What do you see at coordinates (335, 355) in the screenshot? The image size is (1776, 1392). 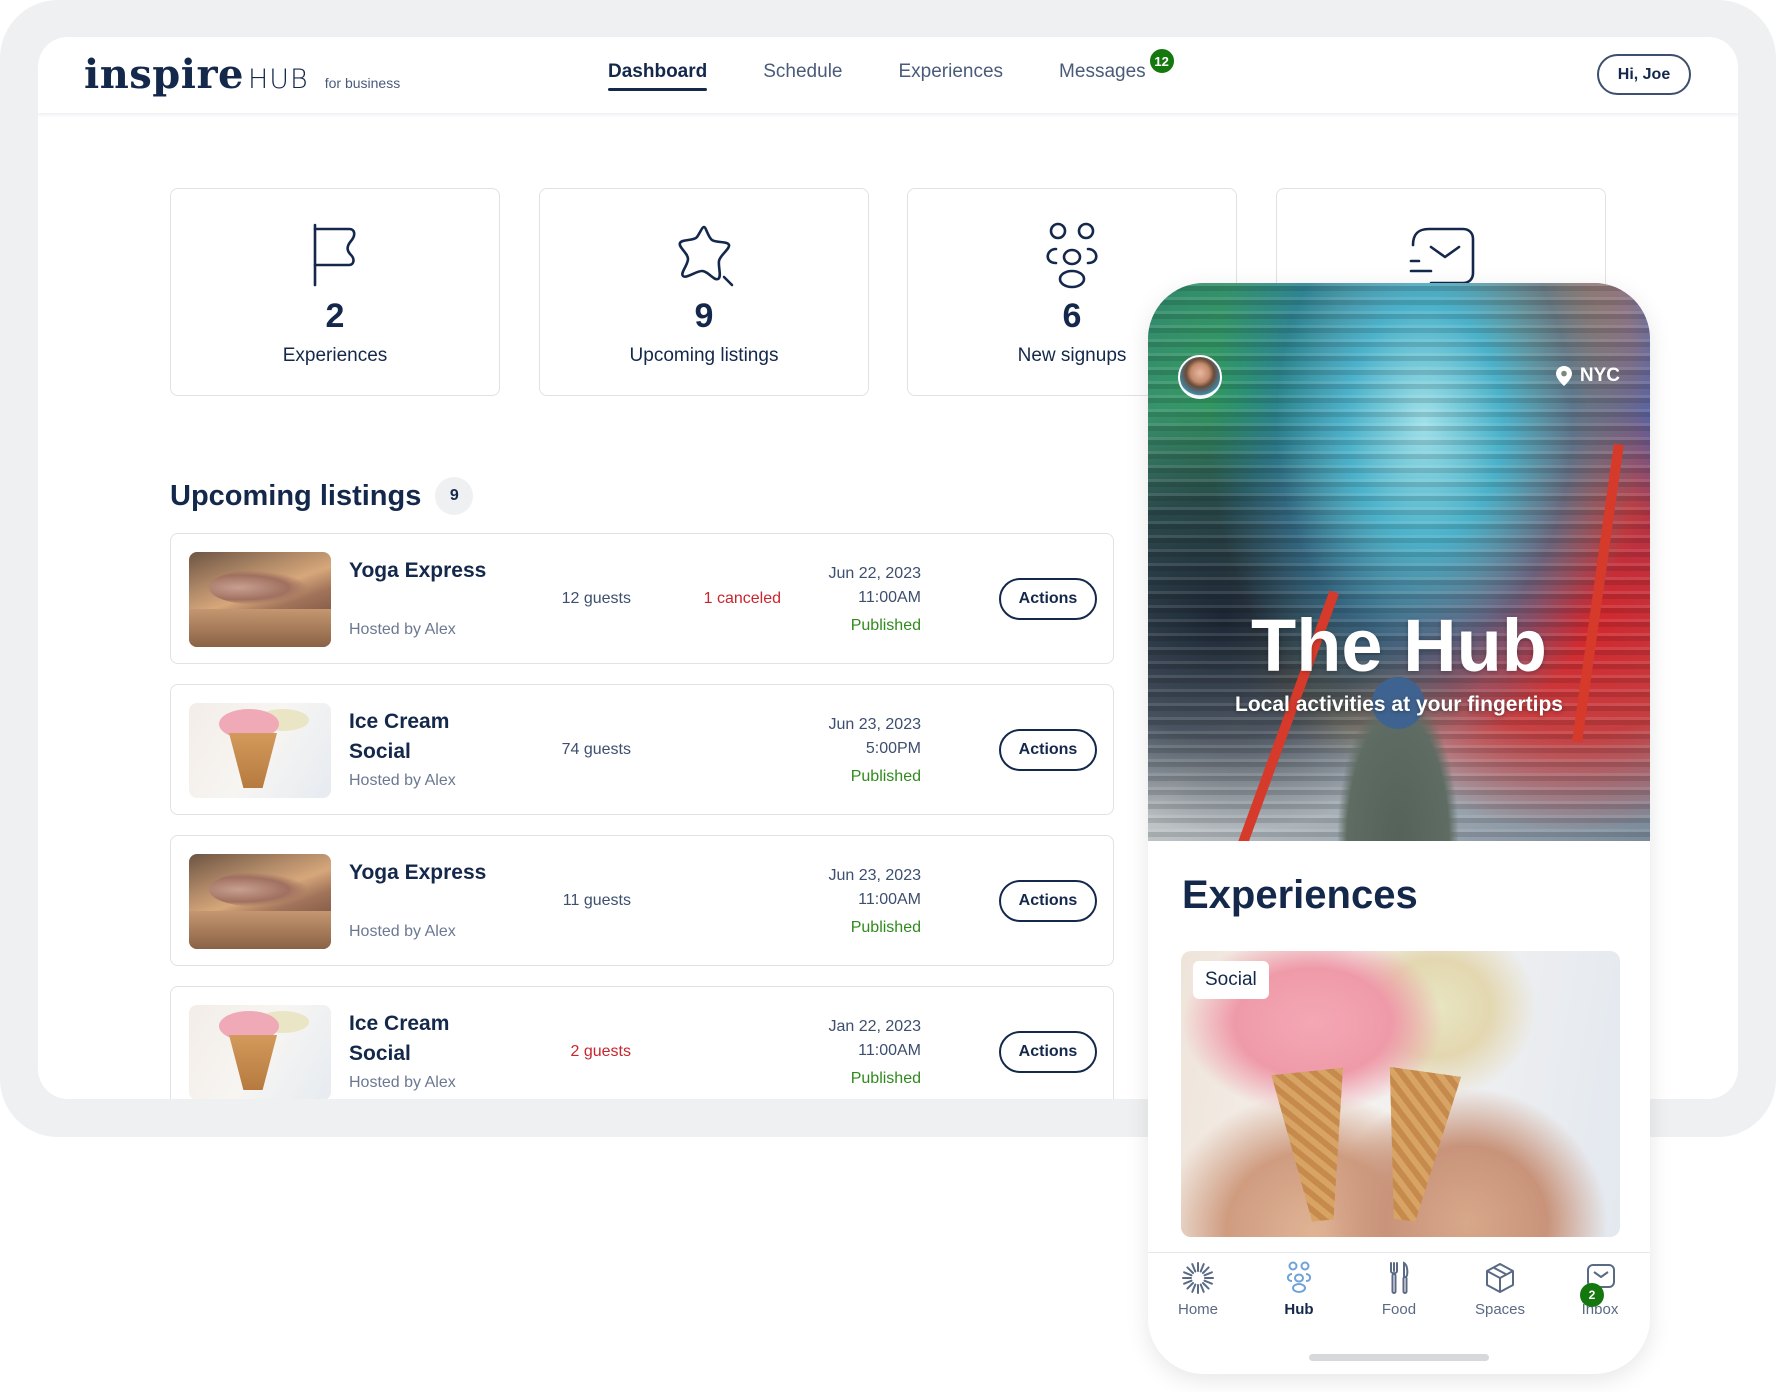 I see `stat-label: Experiences` at bounding box center [335, 355].